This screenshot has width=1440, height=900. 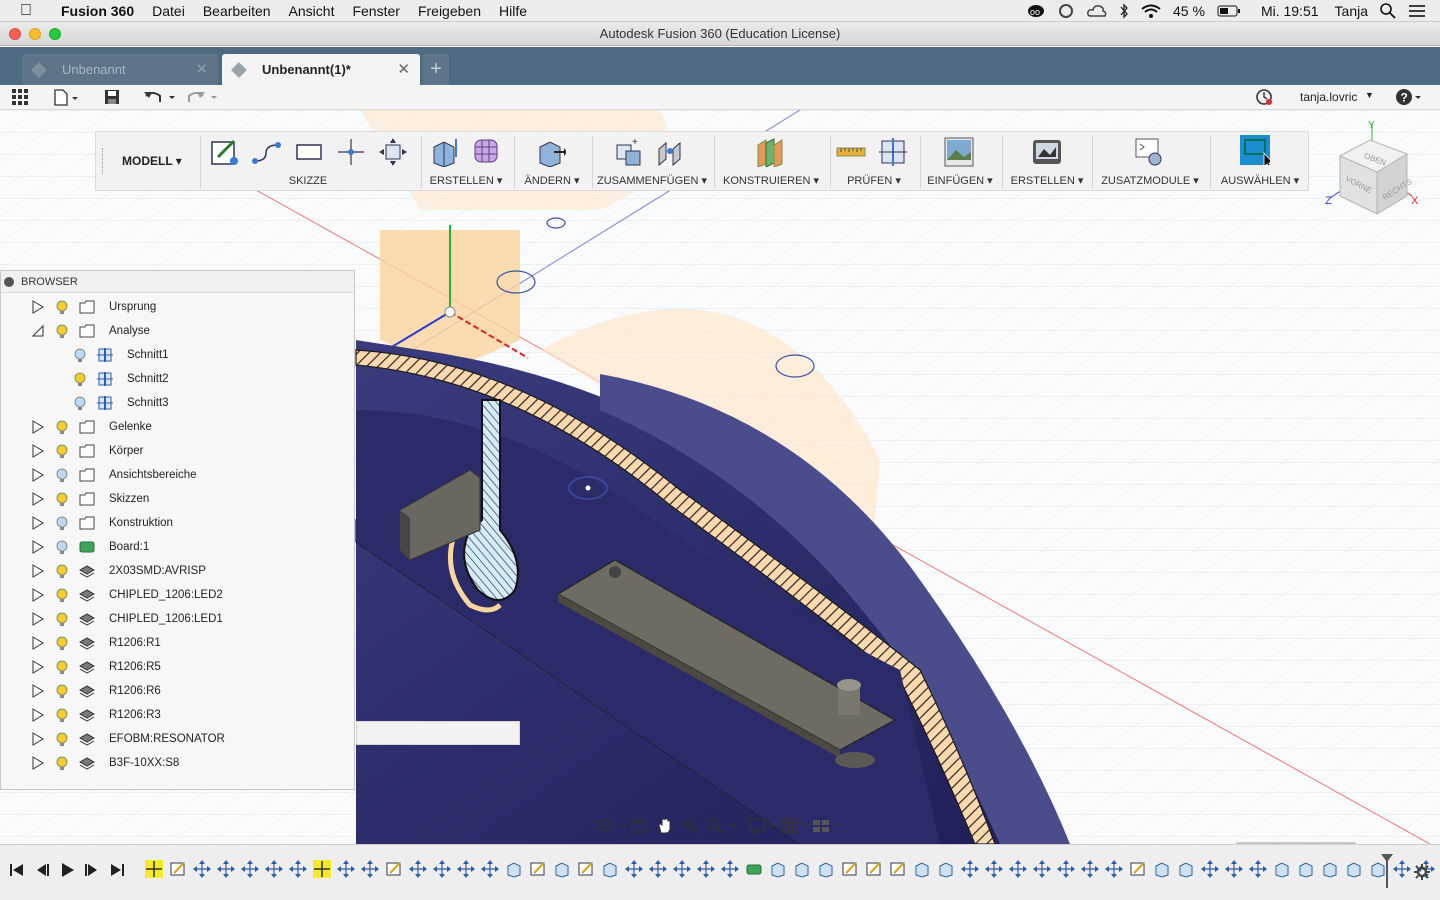 What do you see at coordinates (38, 332) in the screenshot?
I see `expanded-arrow-icon` at bounding box center [38, 332].